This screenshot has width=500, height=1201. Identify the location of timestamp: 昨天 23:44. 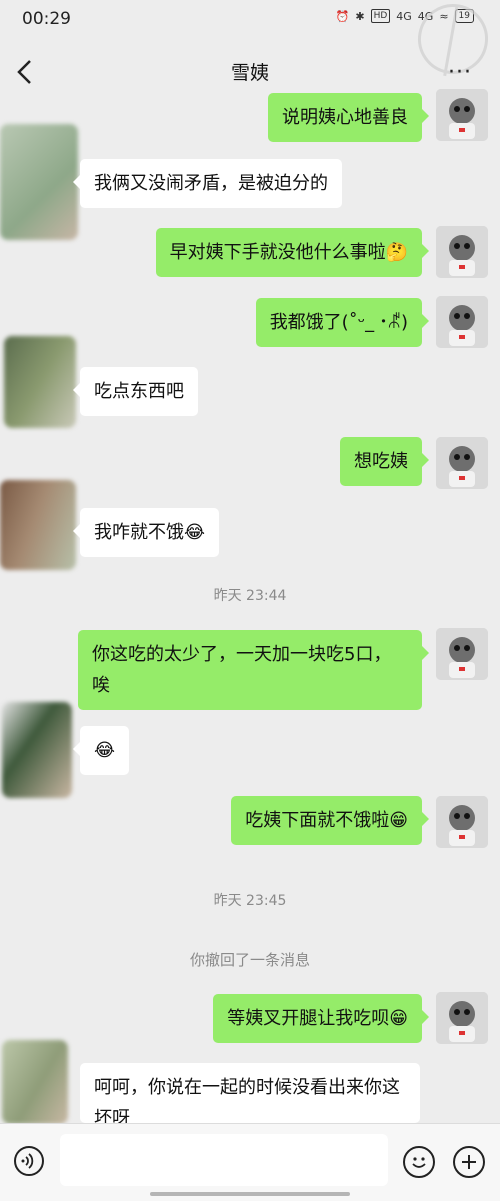
(250, 596).